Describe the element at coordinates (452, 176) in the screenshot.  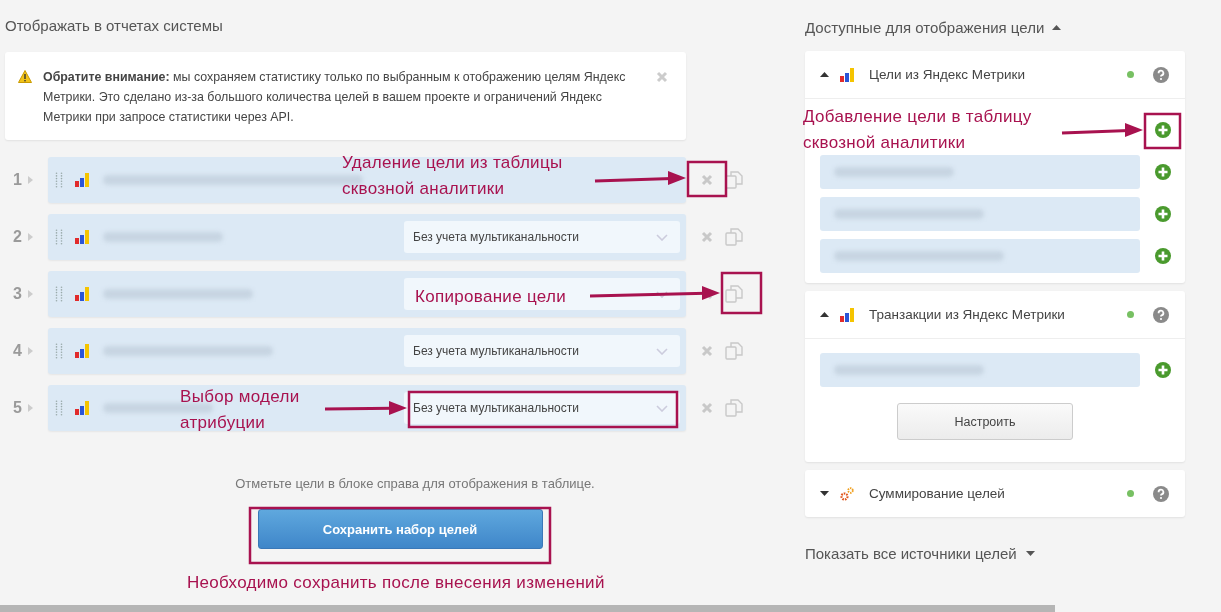
I see `annotation-text: Удаление цели из таблицы сквозной аналитики` at that location.